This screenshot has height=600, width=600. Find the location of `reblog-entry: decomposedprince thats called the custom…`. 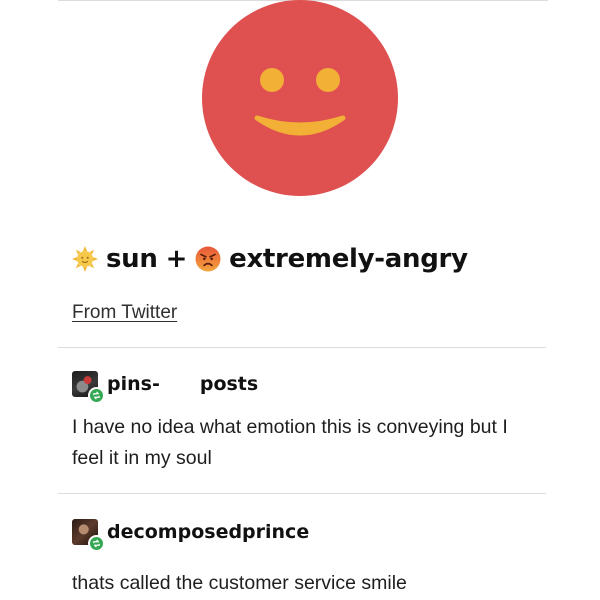

reblog-entry: decomposedprince thats called the custom… is located at coordinates (312, 557).